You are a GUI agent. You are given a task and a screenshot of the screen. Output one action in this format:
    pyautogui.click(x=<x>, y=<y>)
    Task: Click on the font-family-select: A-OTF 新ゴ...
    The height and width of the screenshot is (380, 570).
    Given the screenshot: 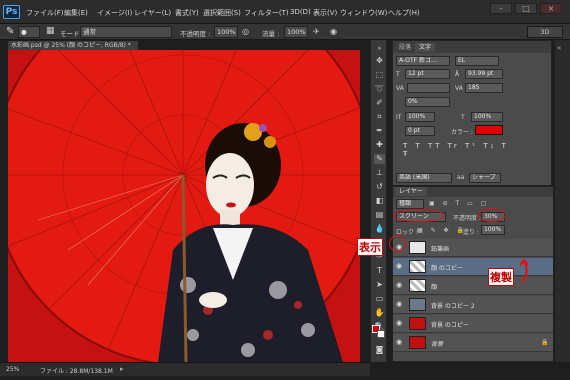 What is the action you would take?
    pyautogui.click(x=423, y=61)
    